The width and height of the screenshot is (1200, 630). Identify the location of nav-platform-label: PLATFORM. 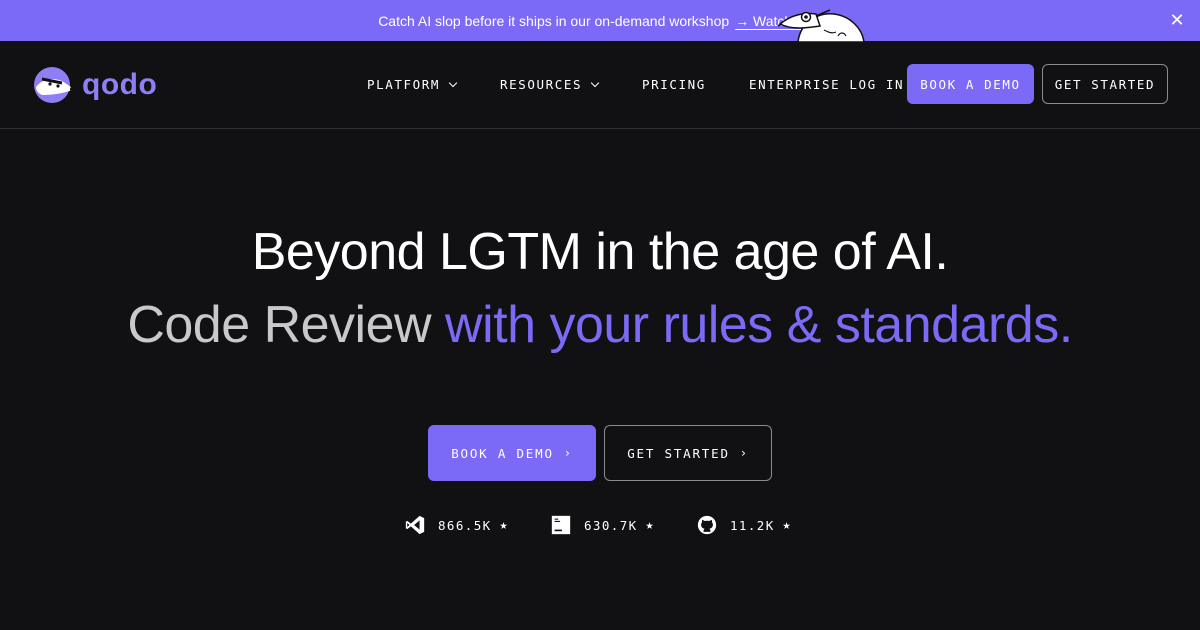
(404, 84).